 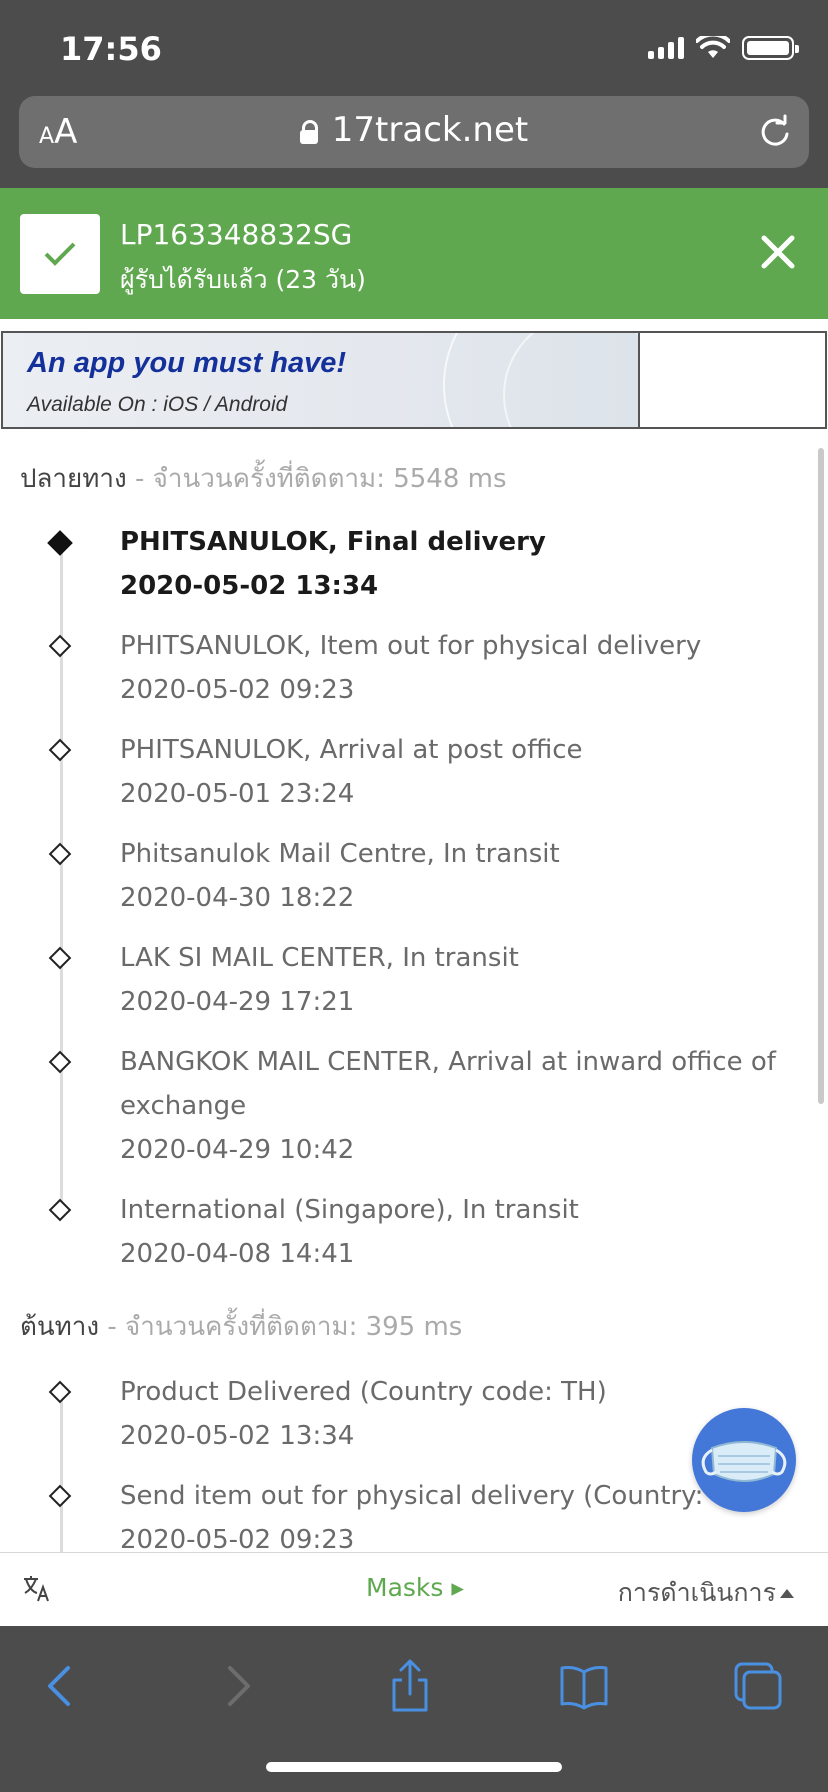 I want to click on url-display: 17track.net, so click(x=414, y=130).